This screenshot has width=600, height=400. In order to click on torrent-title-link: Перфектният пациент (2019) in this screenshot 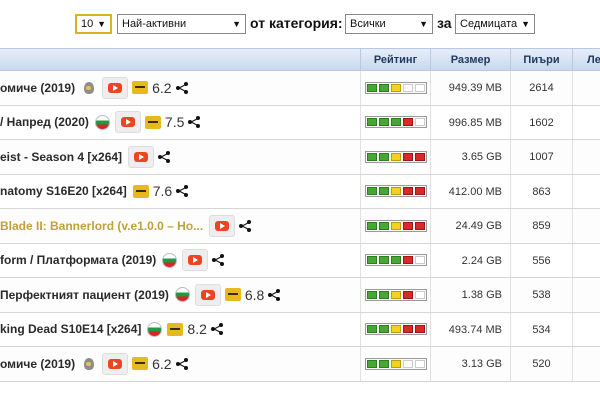, I will do `click(84, 295)`.